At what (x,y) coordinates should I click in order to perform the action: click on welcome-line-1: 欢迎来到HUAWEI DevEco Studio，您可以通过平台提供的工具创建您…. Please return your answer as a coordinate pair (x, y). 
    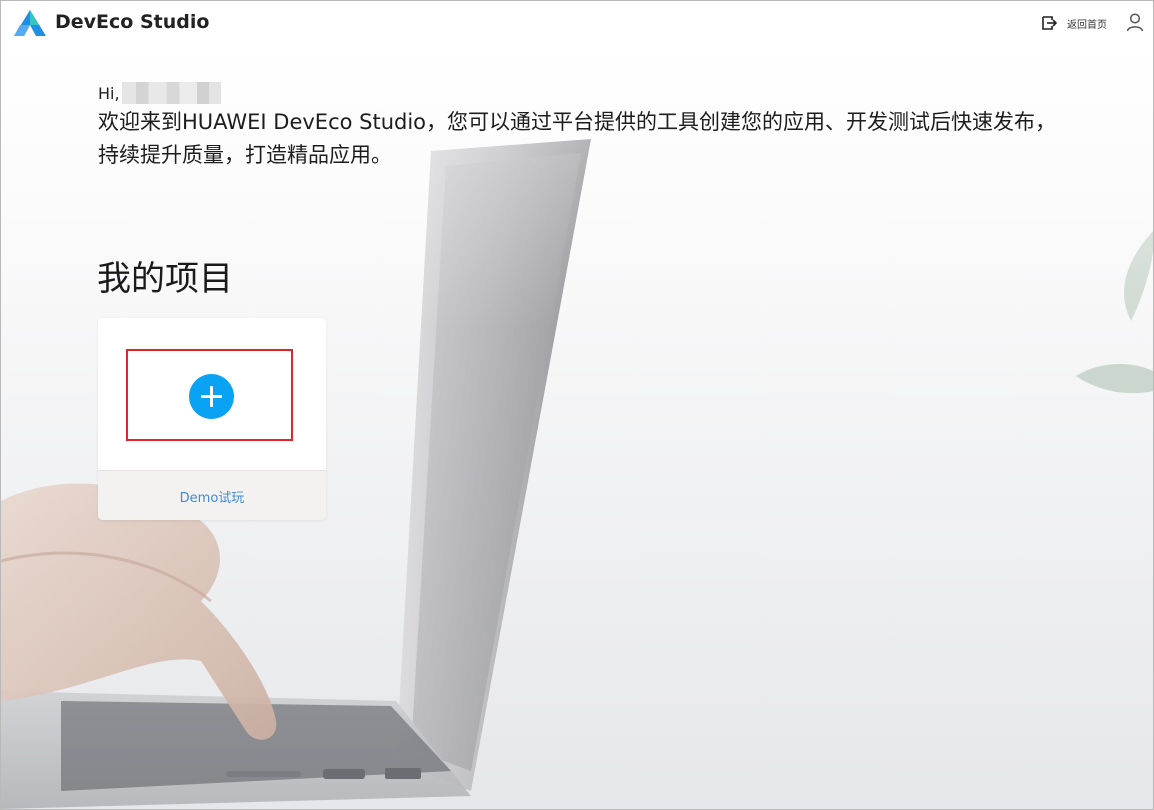
    Looking at the image, I should click on (577, 122).